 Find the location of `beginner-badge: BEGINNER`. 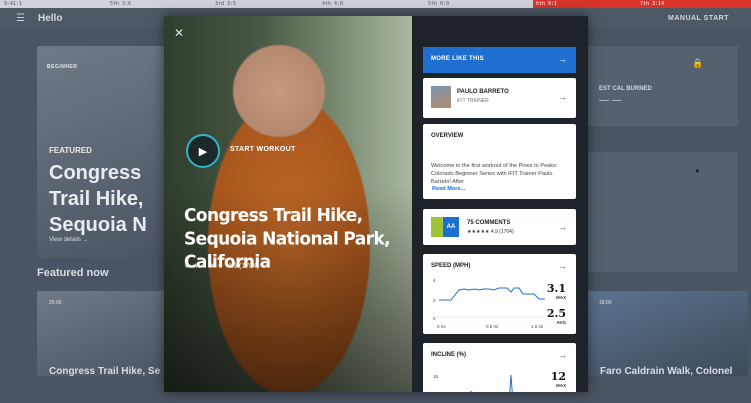

beginner-badge: BEGINNER is located at coordinates (62, 67).